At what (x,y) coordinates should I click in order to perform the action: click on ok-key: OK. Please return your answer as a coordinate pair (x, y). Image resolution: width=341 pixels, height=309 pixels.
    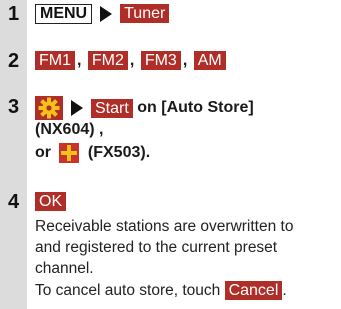
    Looking at the image, I should click on (51, 202).